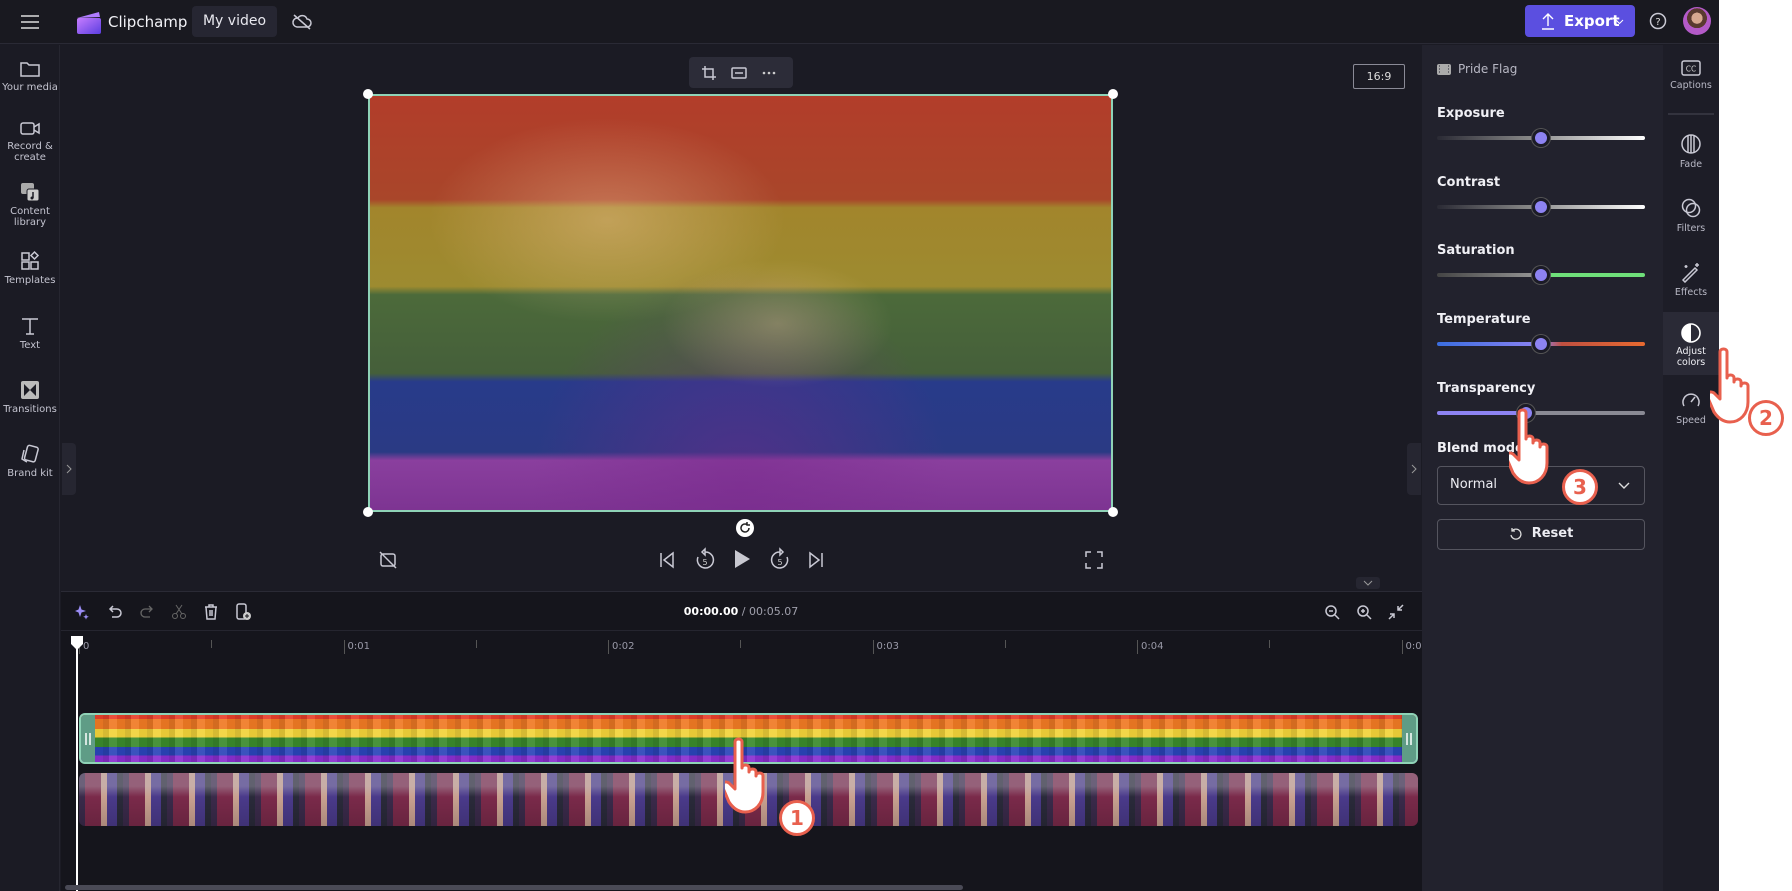 The width and height of the screenshot is (1792, 891). I want to click on tab-effects: Effects, so click(1691, 279).